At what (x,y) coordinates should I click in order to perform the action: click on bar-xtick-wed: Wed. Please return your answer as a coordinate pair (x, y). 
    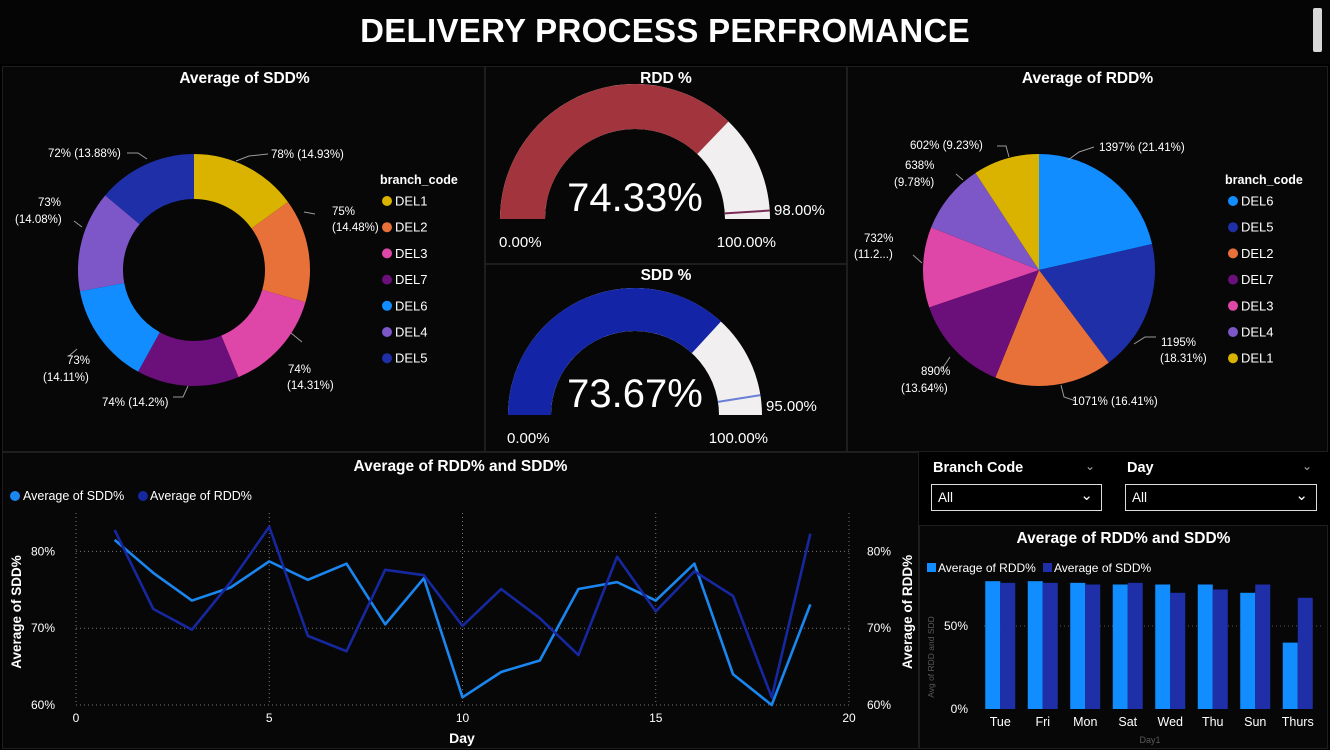
    Looking at the image, I should click on (1171, 722).